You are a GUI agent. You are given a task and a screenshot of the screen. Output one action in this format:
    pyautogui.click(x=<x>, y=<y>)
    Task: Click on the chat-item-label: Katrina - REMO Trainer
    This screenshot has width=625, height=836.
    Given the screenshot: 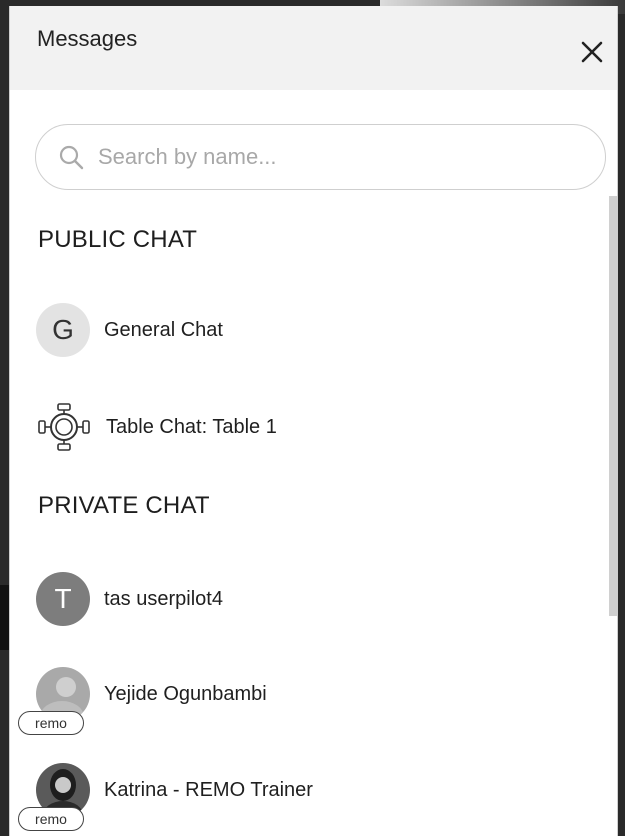 What is the action you would take?
    pyautogui.click(x=208, y=789)
    